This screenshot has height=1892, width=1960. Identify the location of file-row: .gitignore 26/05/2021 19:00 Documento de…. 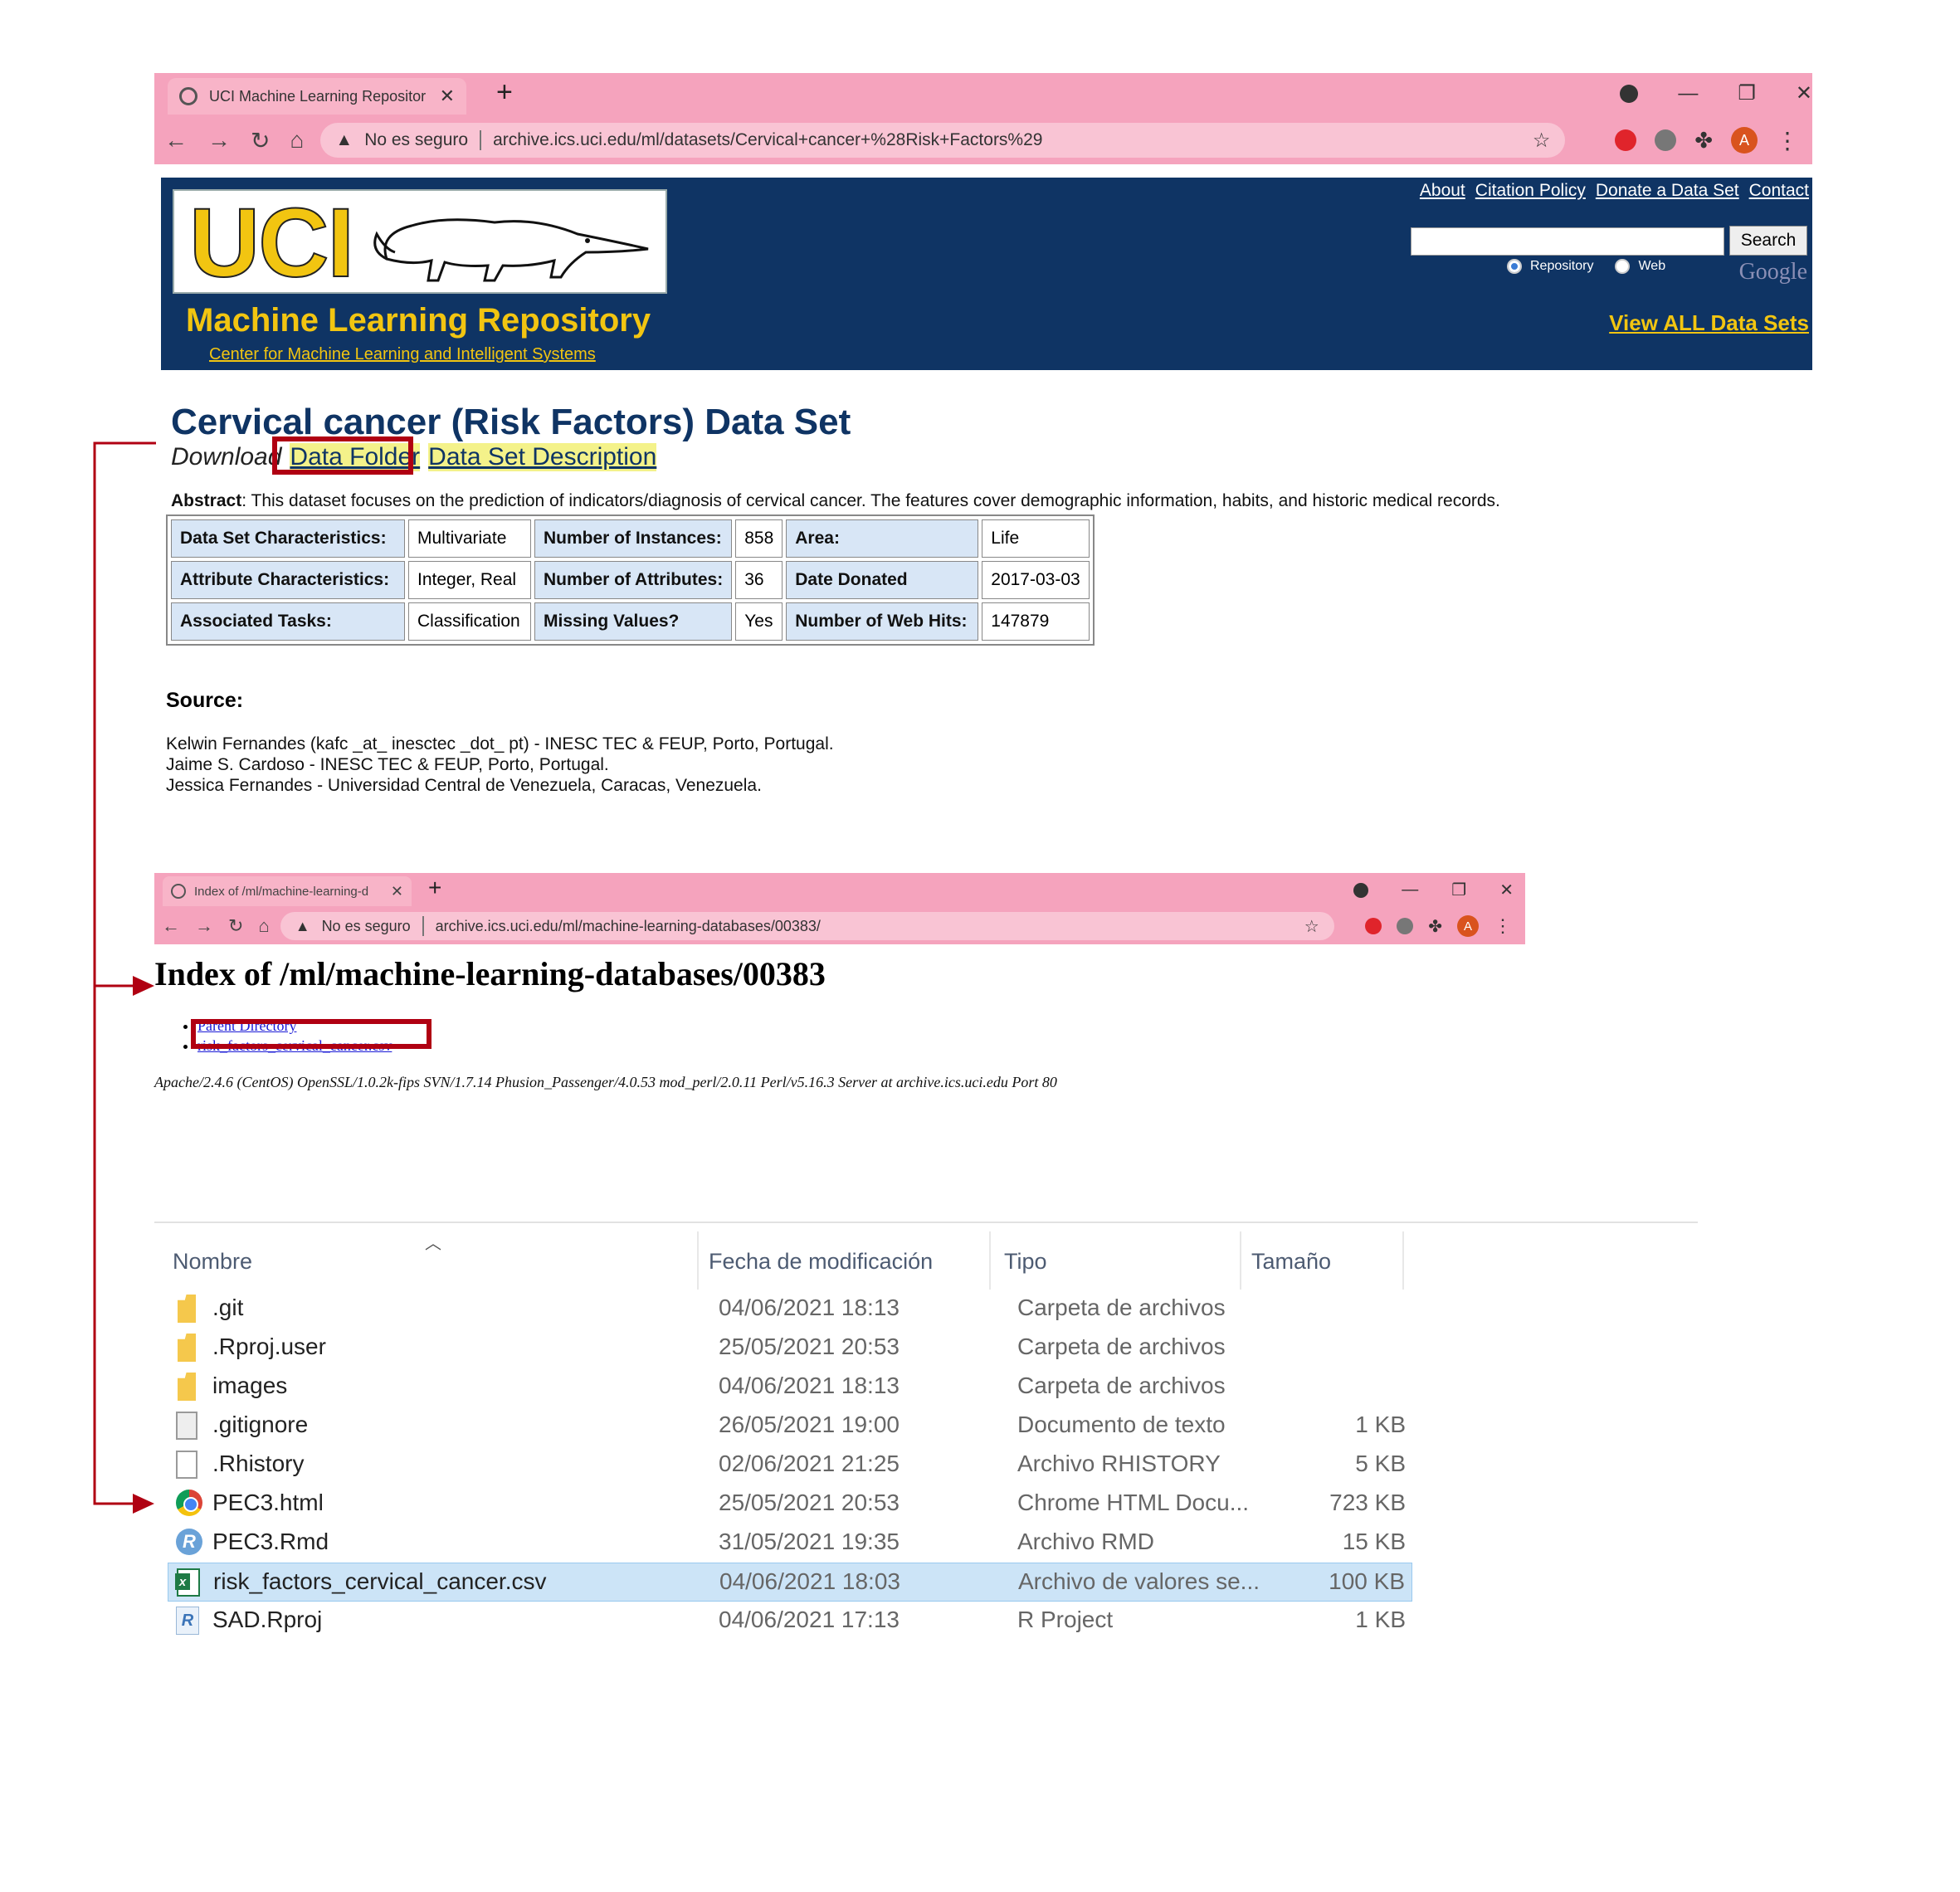
(790, 1427).